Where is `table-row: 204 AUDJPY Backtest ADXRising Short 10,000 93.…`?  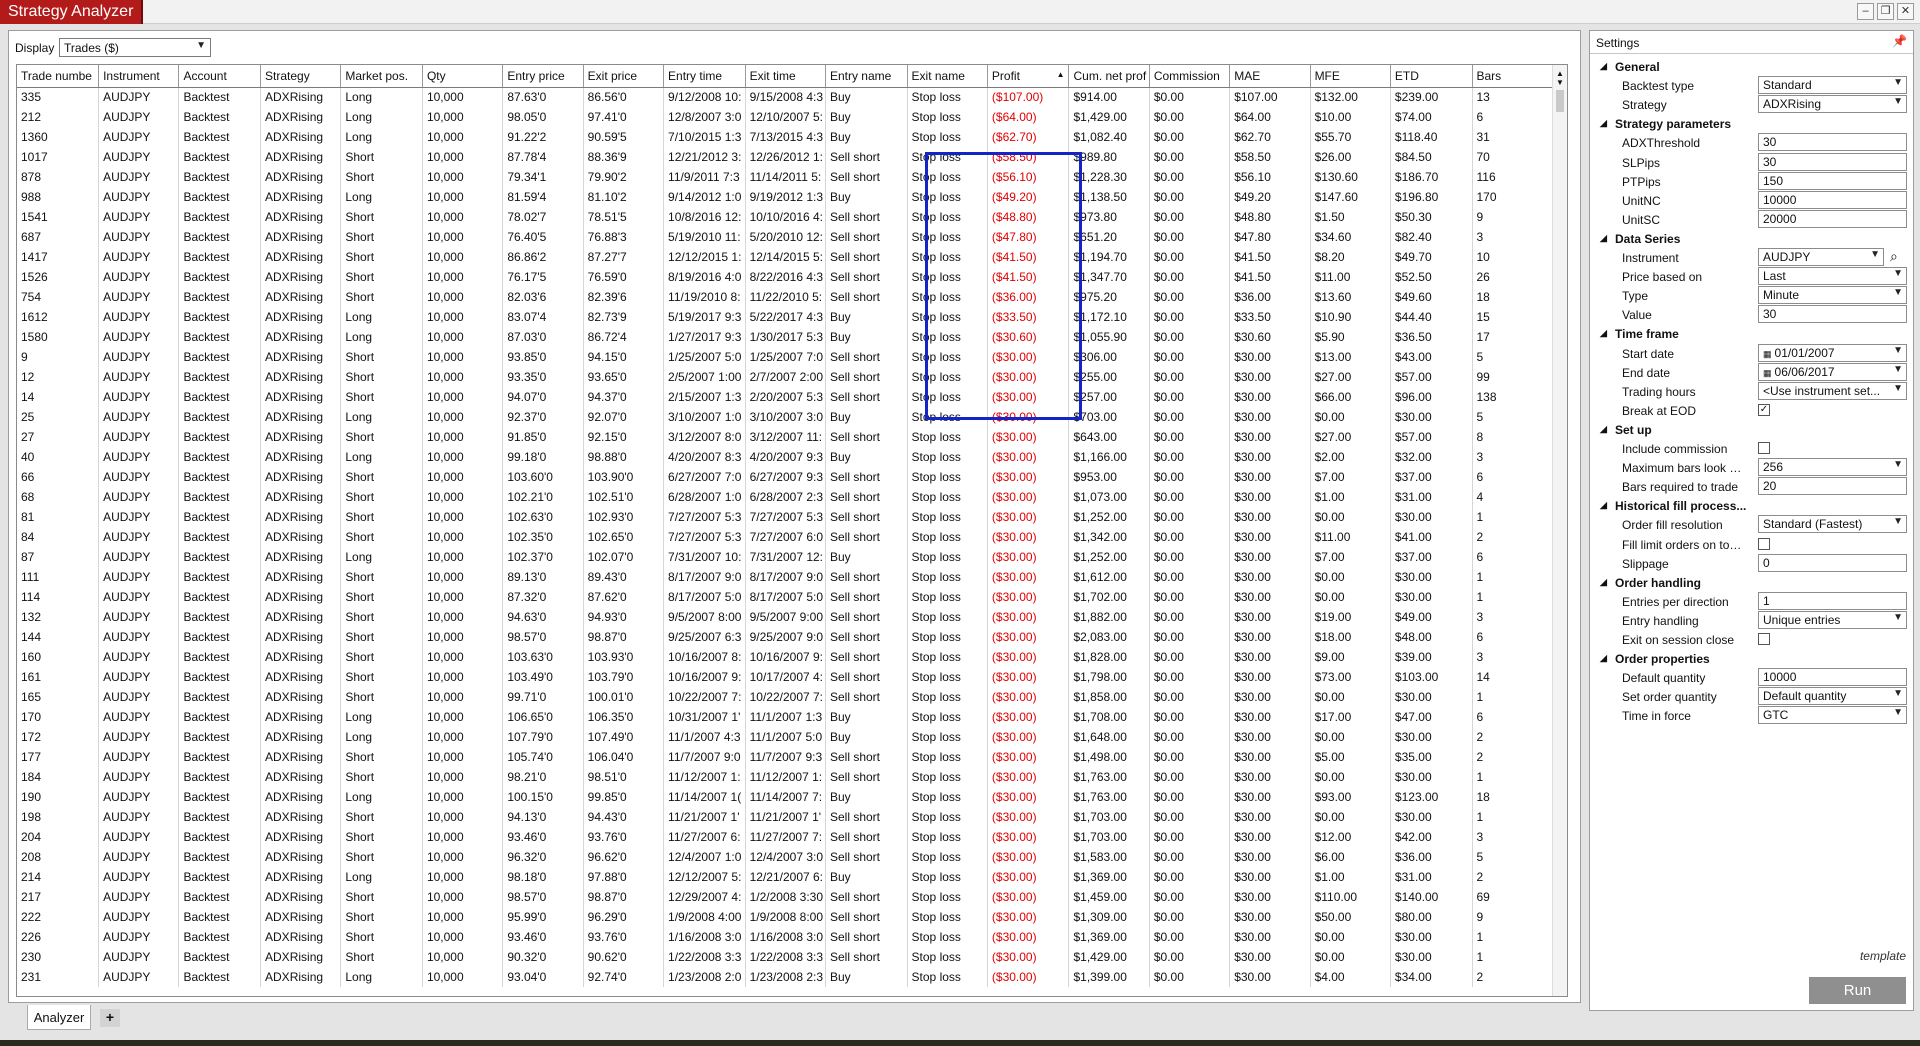
table-row: 204 AUDJPY Backtest ADXRising Short 10,000 93.… is located at coordinates (785, 837).